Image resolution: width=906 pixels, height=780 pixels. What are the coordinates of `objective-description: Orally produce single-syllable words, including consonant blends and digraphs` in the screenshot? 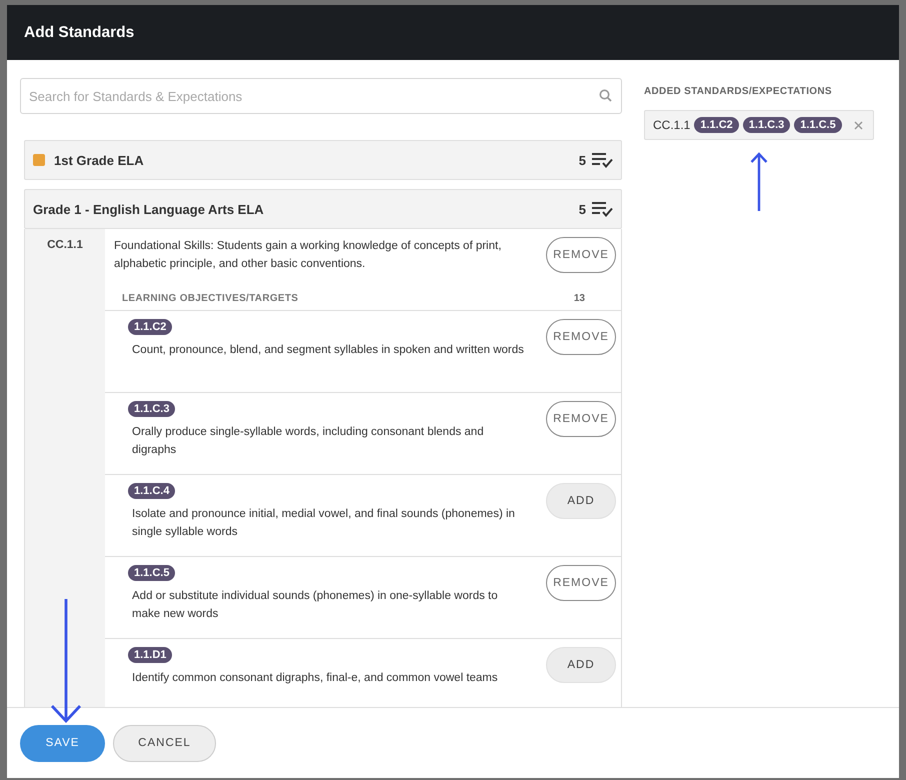 It's located at (308, 441).